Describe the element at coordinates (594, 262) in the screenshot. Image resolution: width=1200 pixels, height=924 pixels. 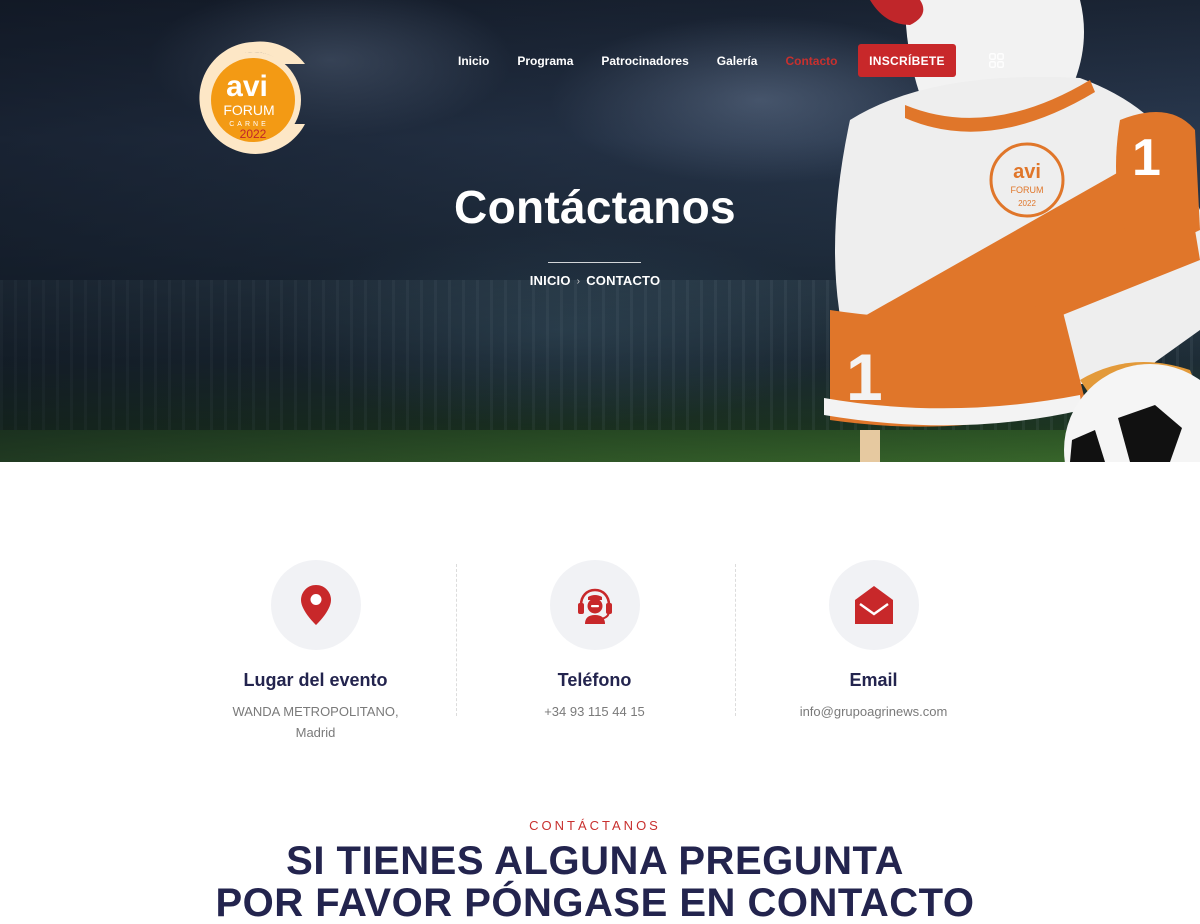
I see `title-divider` at that location.